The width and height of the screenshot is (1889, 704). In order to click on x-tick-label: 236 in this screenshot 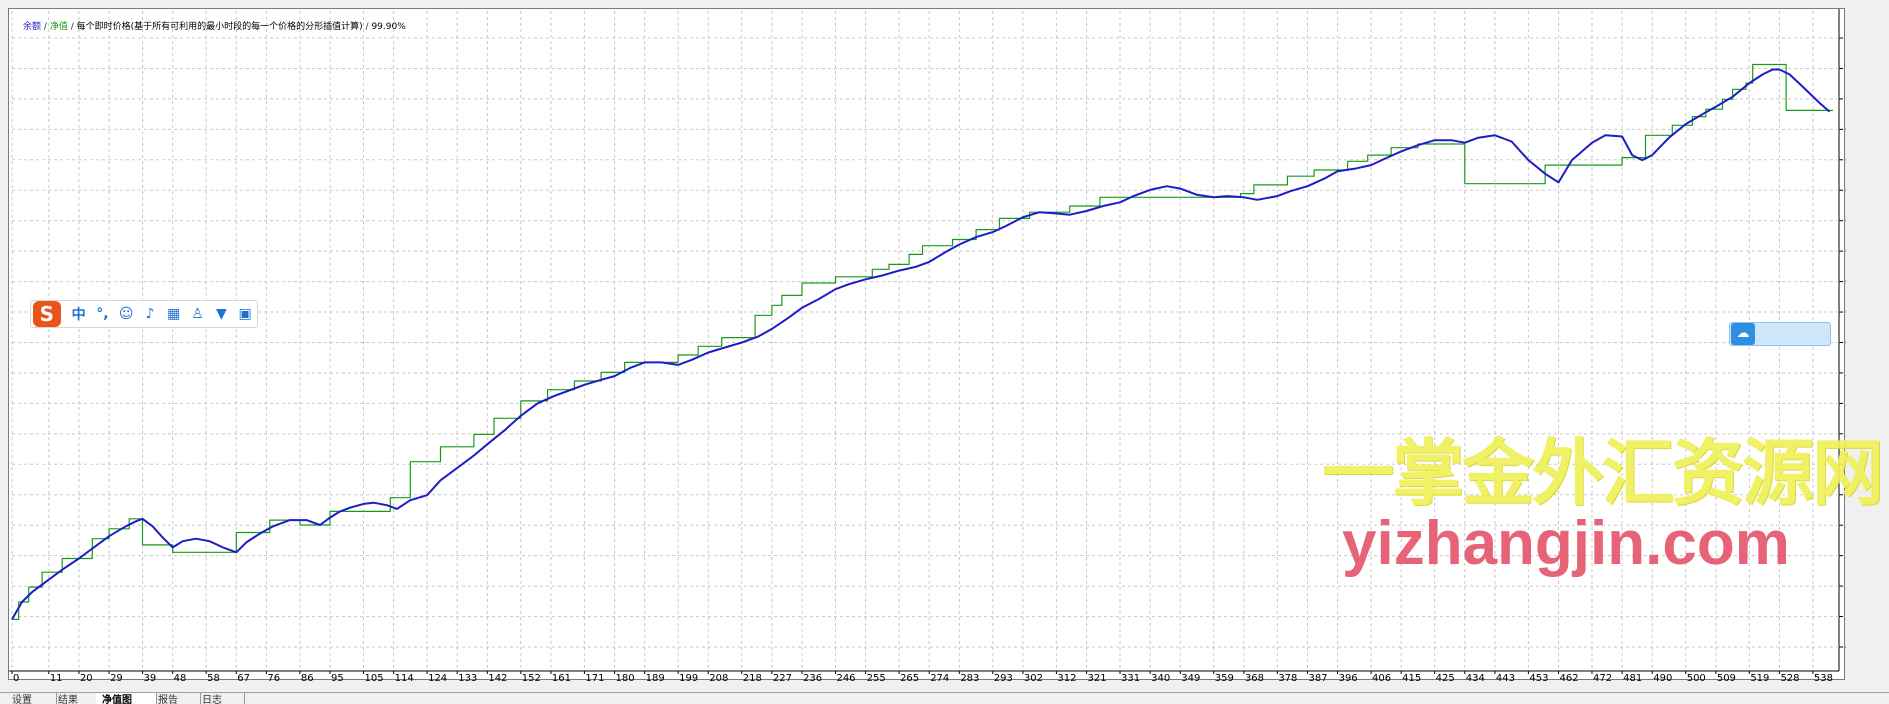, I will do `click(812, 677)`.